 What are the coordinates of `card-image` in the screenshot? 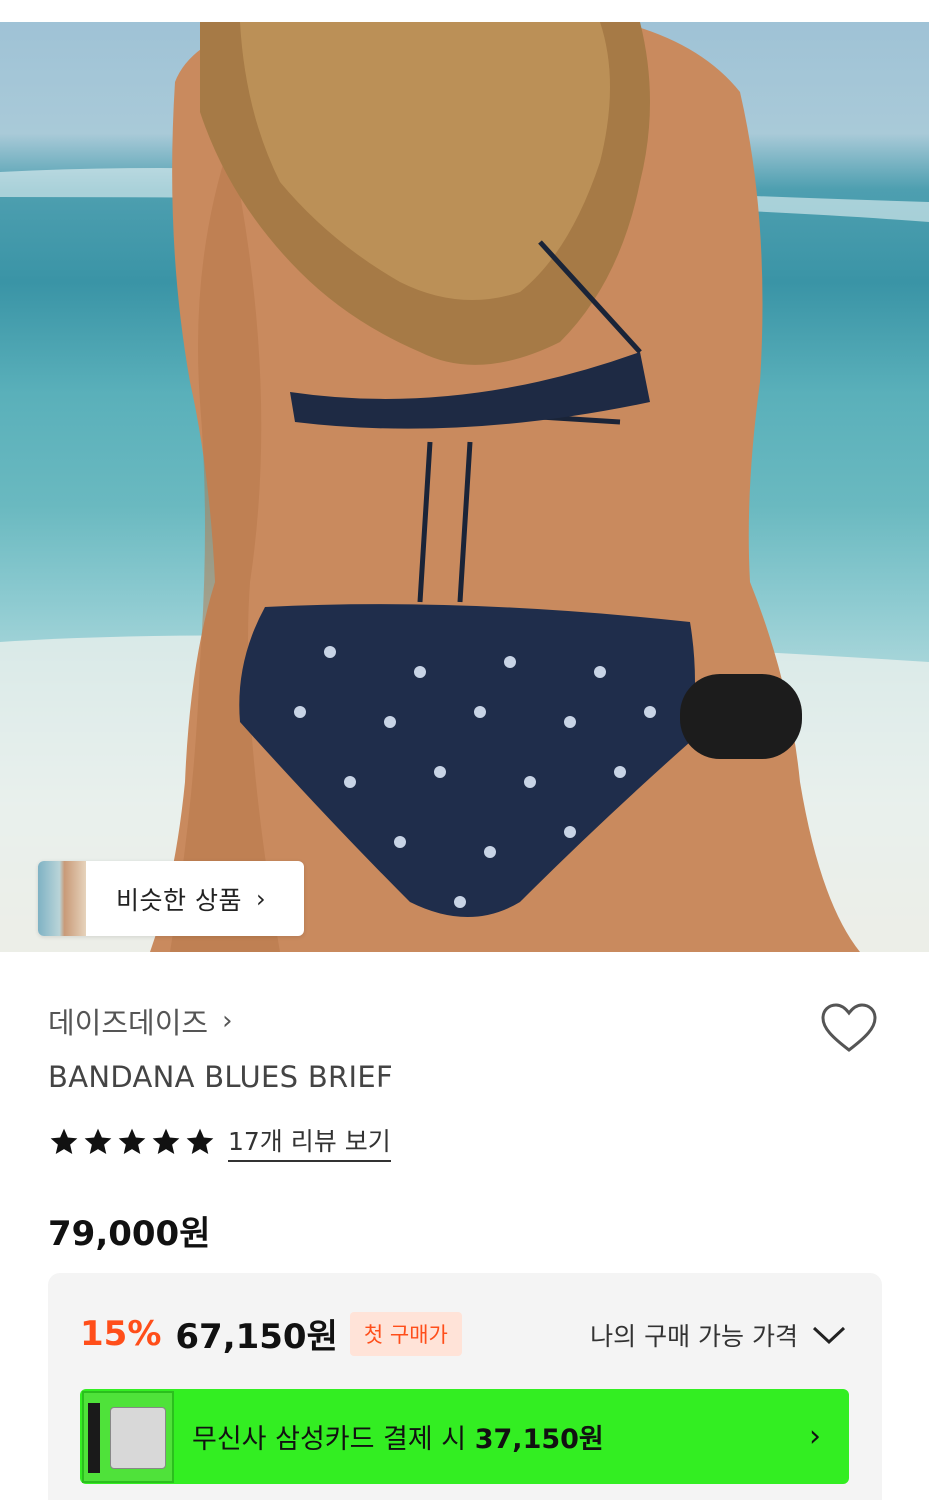 It's located at (138, 1437).